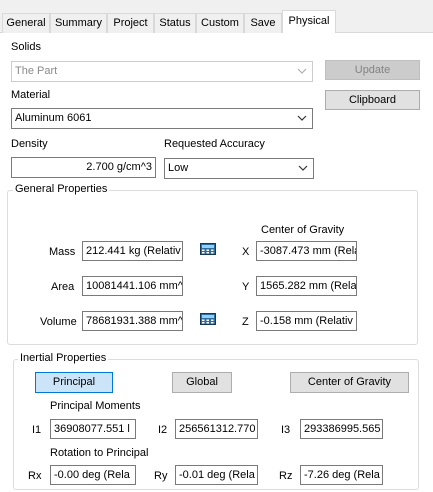  Describe the element at coordinates (306, 251) in the screenshot. I see `cog-x-field: -3087.473 mm (Rela` at that location.